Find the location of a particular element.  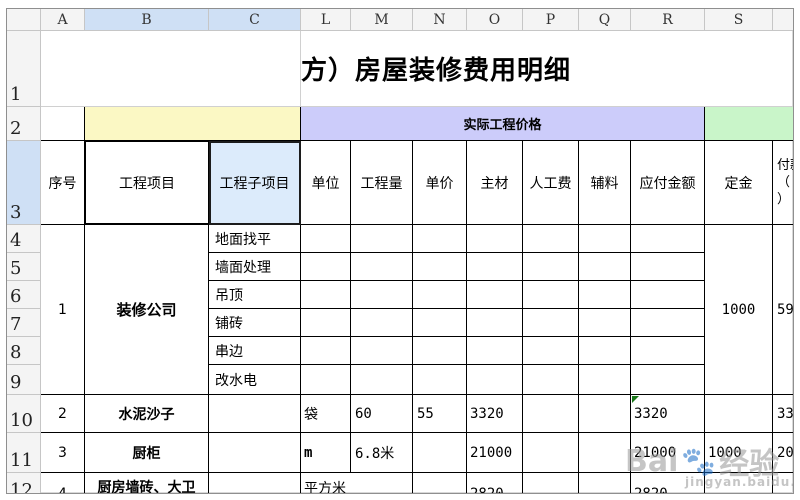

group1-seq: 1 is located at coordinates (63, 310).